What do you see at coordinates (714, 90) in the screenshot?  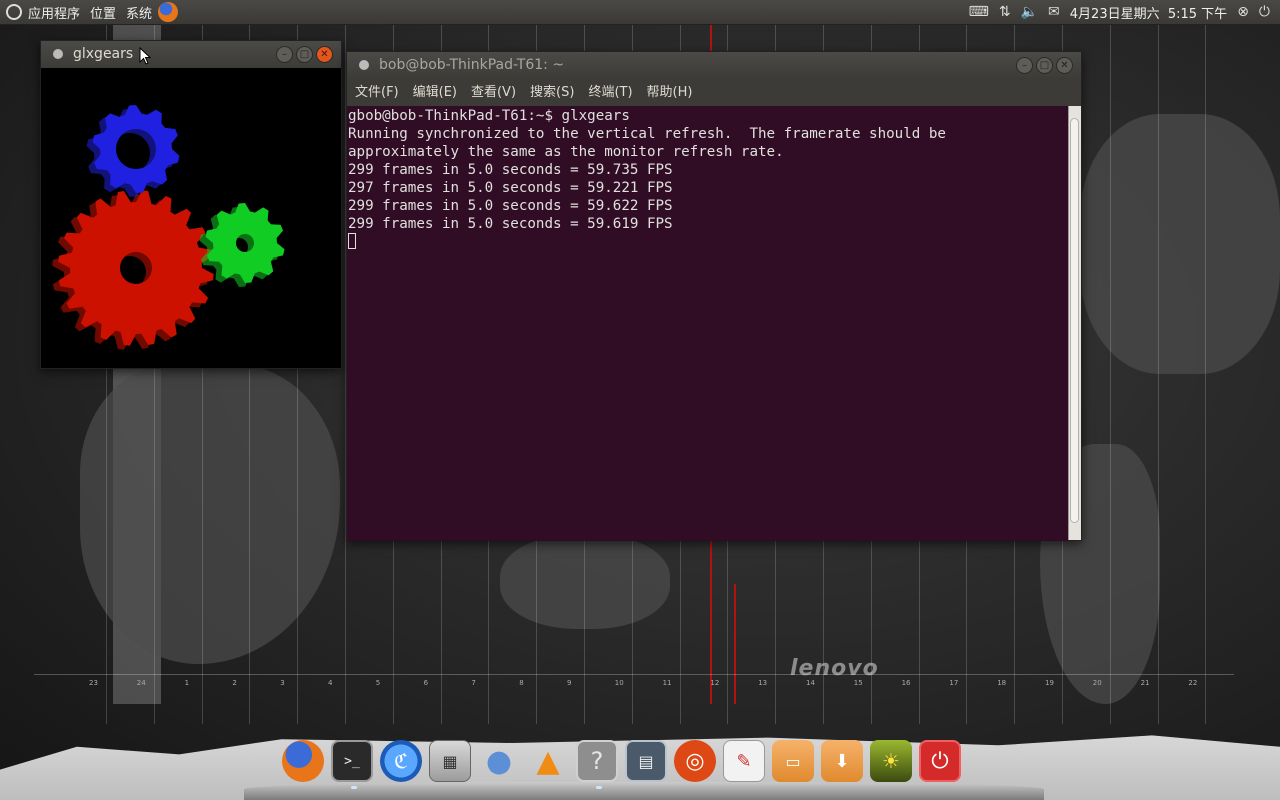 I see `terminal-menubar: 文件(F) 编辑(E) 查看(V) 搜索(S) 终端(T) 帮助(H)` at bounding box center [714, 90].